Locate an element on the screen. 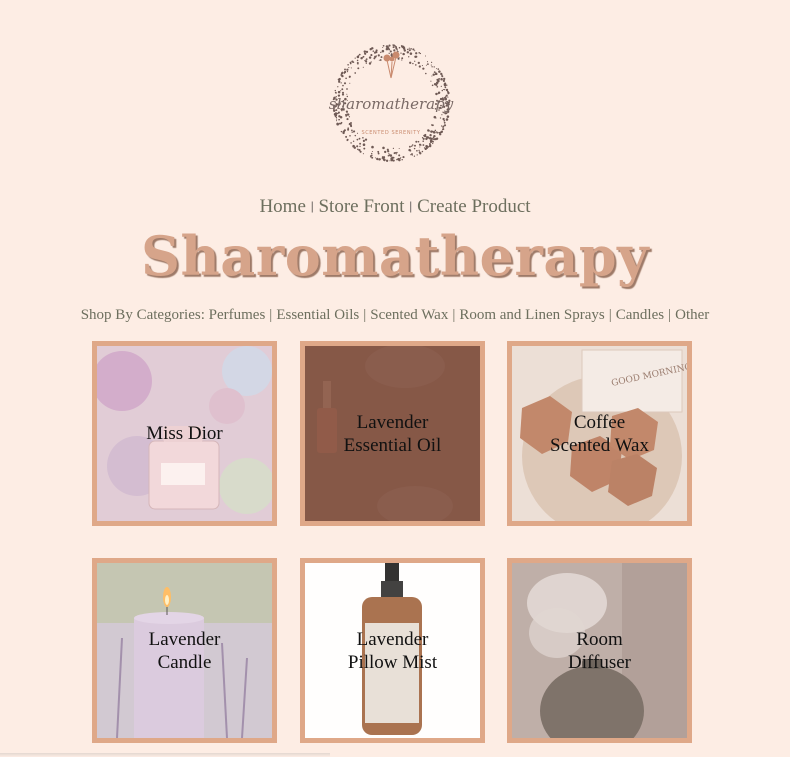 Image resolution: width=790 pixels, height=757 pixels. category-room-linen-sprays-link: Room and Linen Sprays is located at coordinates (531, 315).